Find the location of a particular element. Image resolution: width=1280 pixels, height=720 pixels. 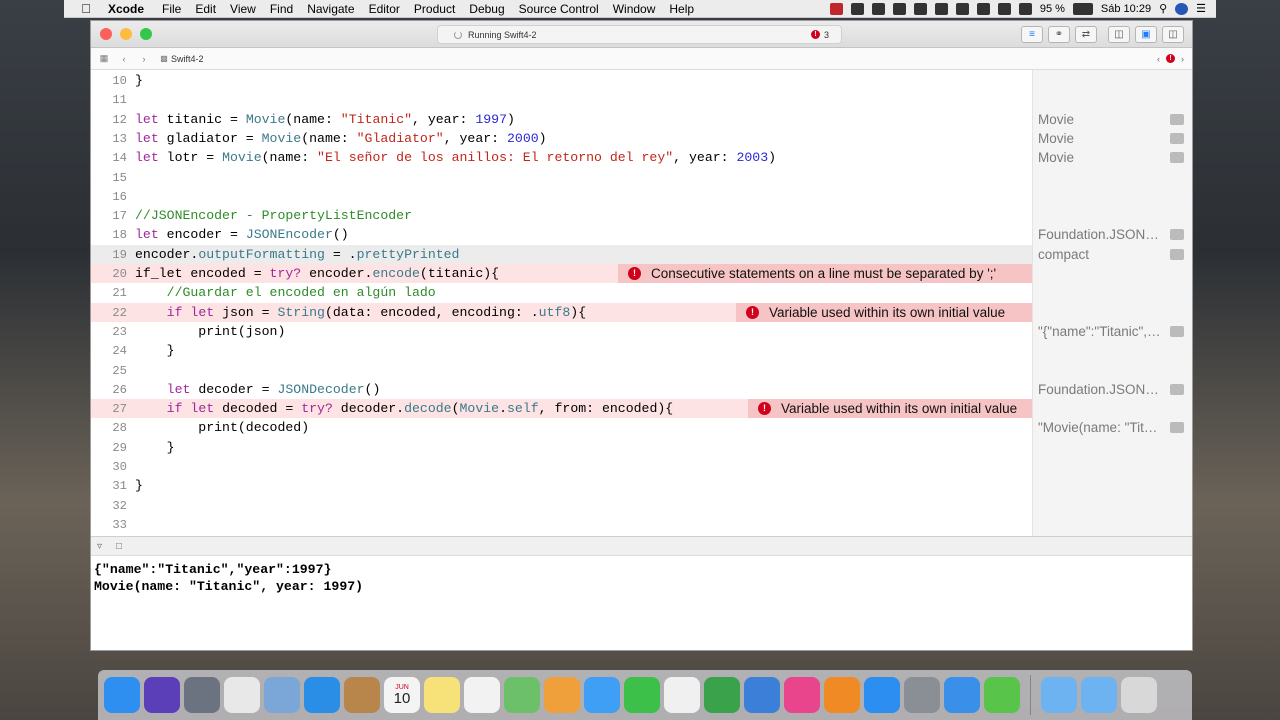

recording-icon is located at coordinates (836, 8).